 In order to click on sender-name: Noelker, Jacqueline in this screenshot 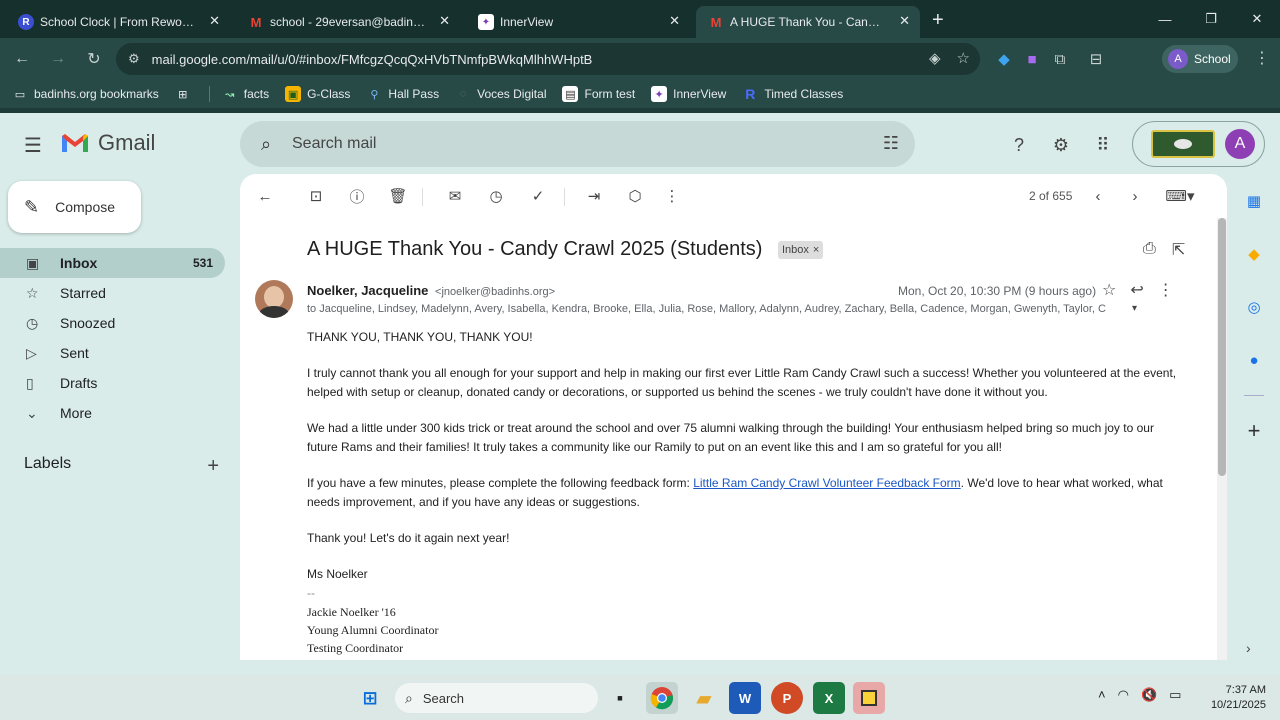, I will do `click(367, 290)`.